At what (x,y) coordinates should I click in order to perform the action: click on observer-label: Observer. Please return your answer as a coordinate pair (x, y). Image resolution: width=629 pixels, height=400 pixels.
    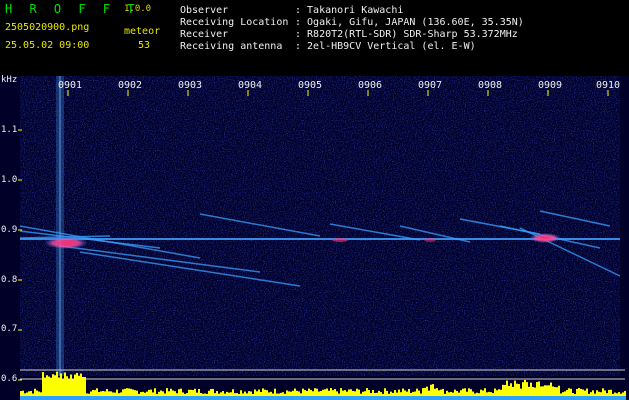
    Looking at the image, I should click on (204, 10).